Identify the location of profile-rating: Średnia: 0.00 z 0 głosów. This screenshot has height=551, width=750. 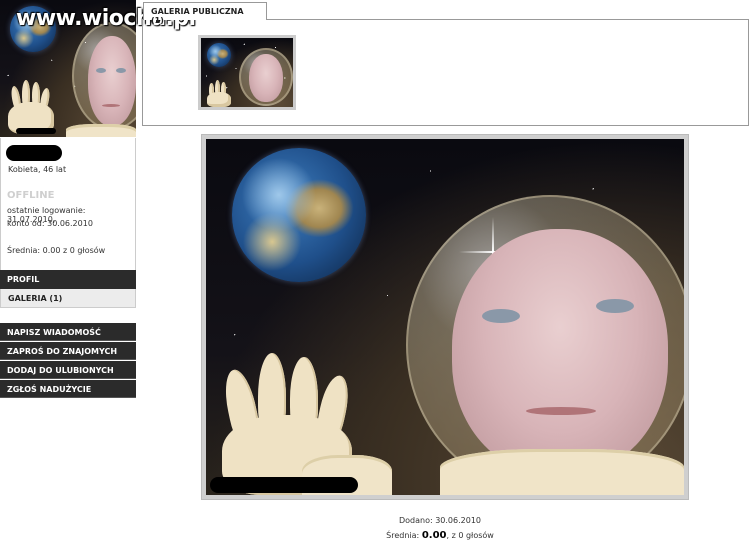
(56, 250).